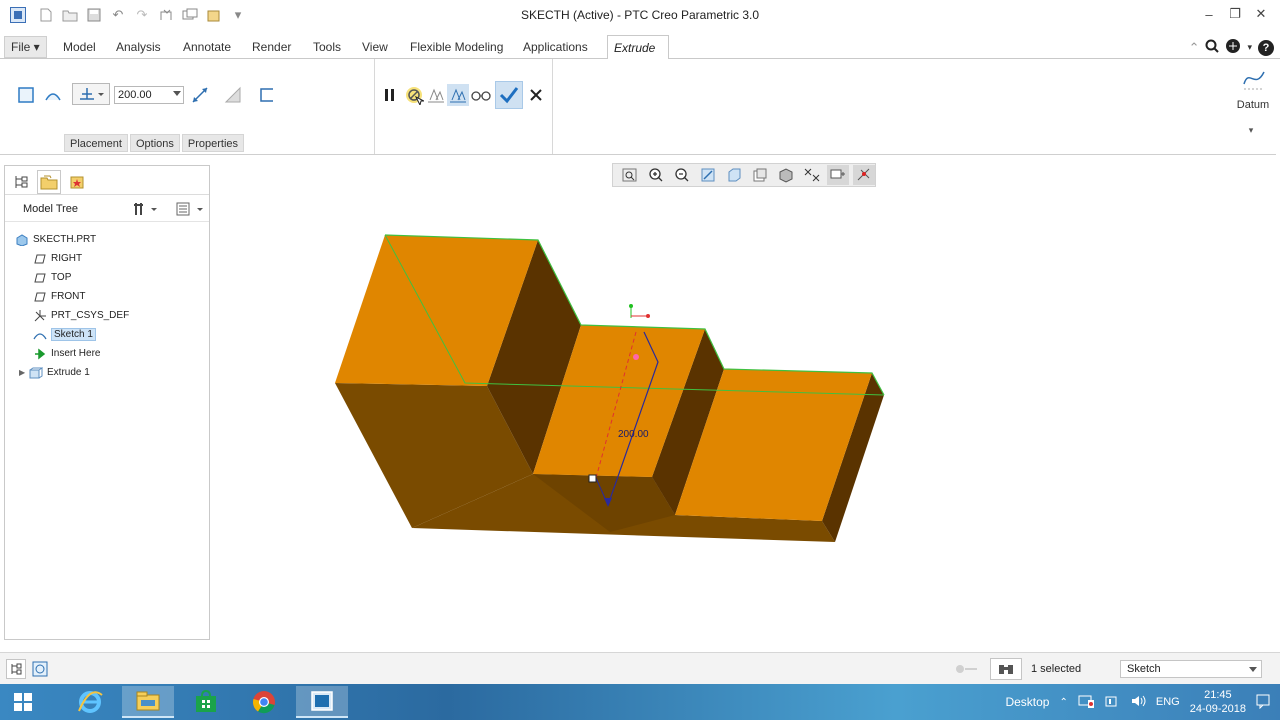 This screenshot has height=720, width=1280. I want to click on selection-filter-value: Sketch, so click(1144, 669).